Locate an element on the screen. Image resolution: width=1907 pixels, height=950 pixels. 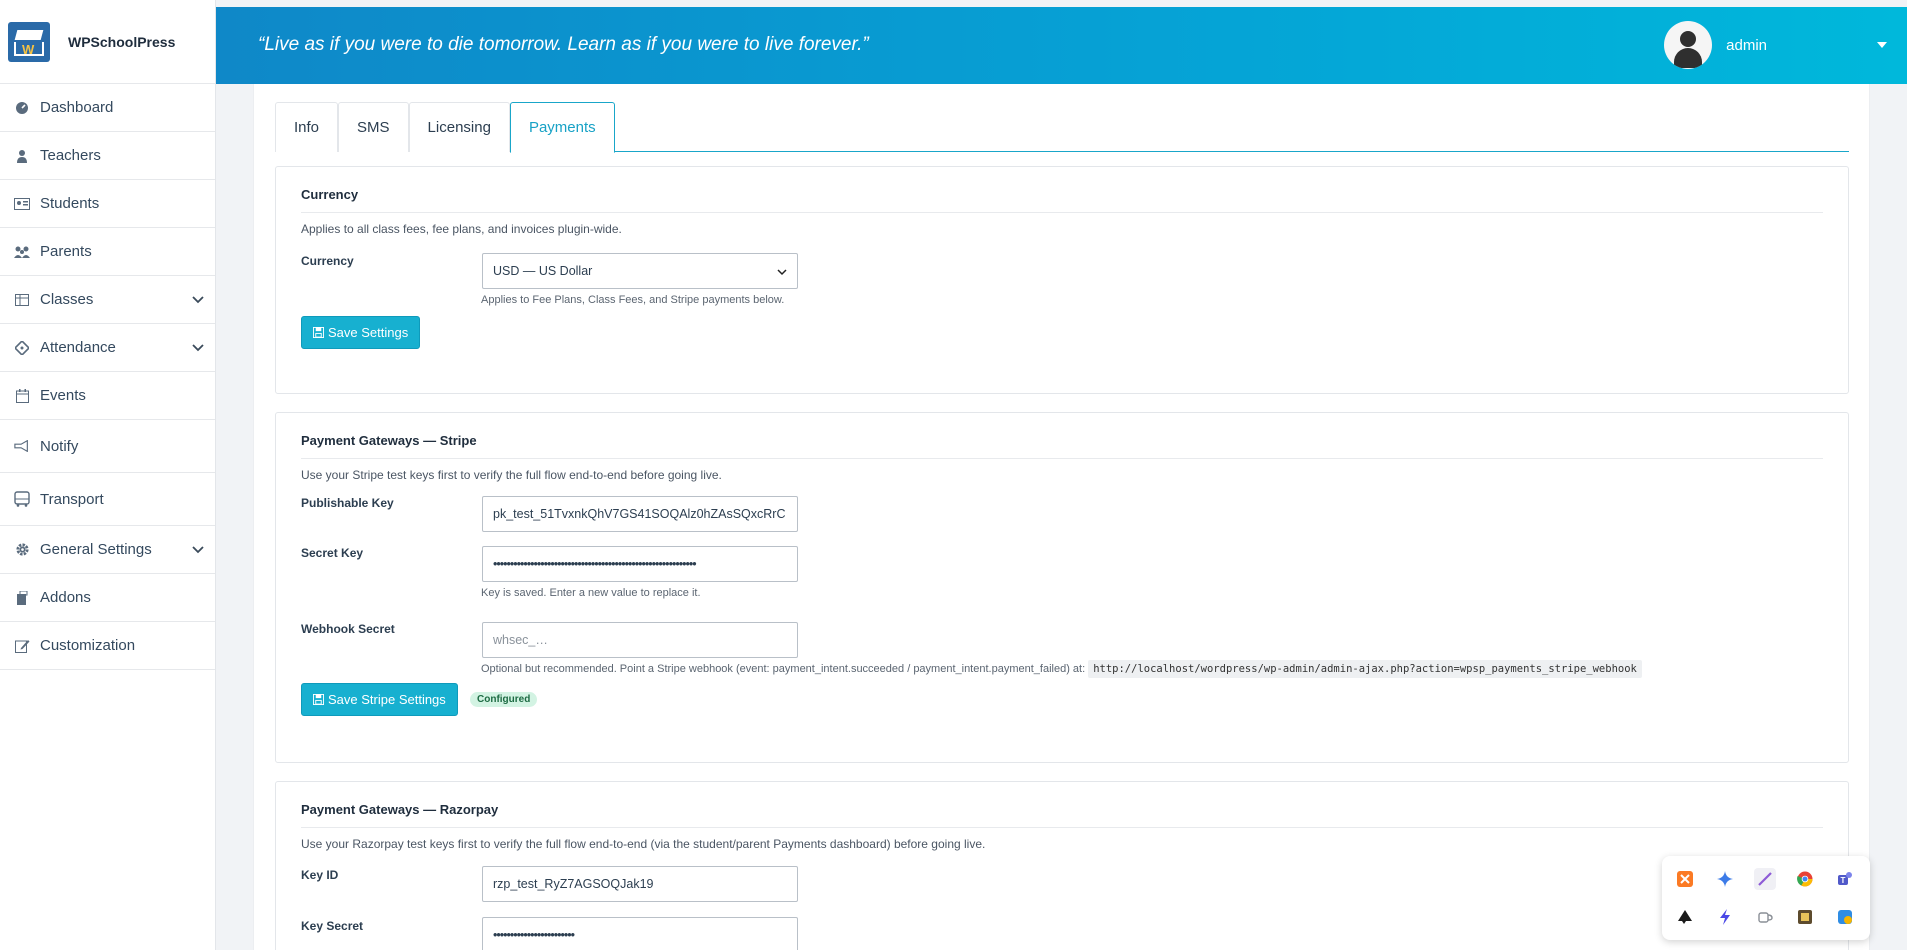
sidebar-item-label: Transport is located at coordinates (72, 499).